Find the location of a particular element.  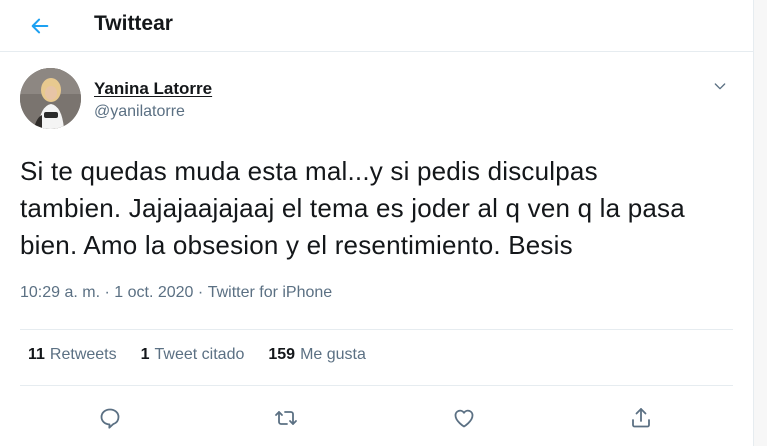

reply-button is located at coordinates (110, 418).